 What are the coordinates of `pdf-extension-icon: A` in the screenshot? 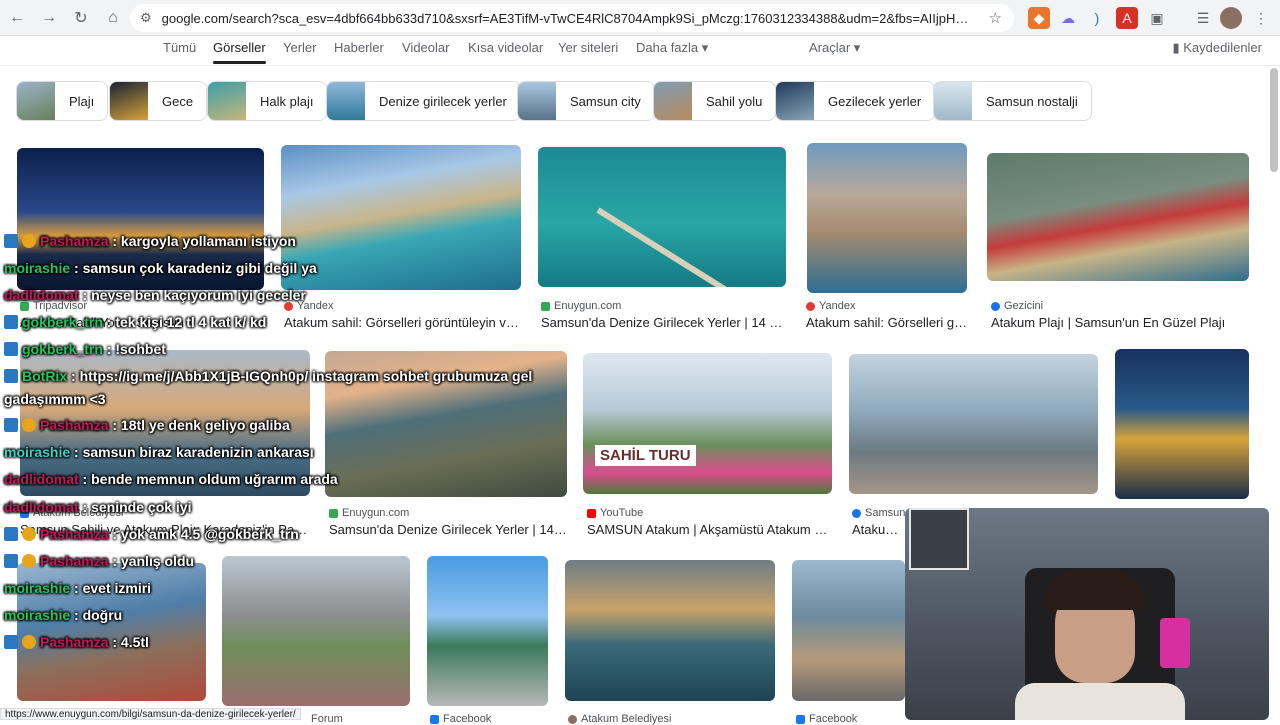 It's located at (1127, 18).